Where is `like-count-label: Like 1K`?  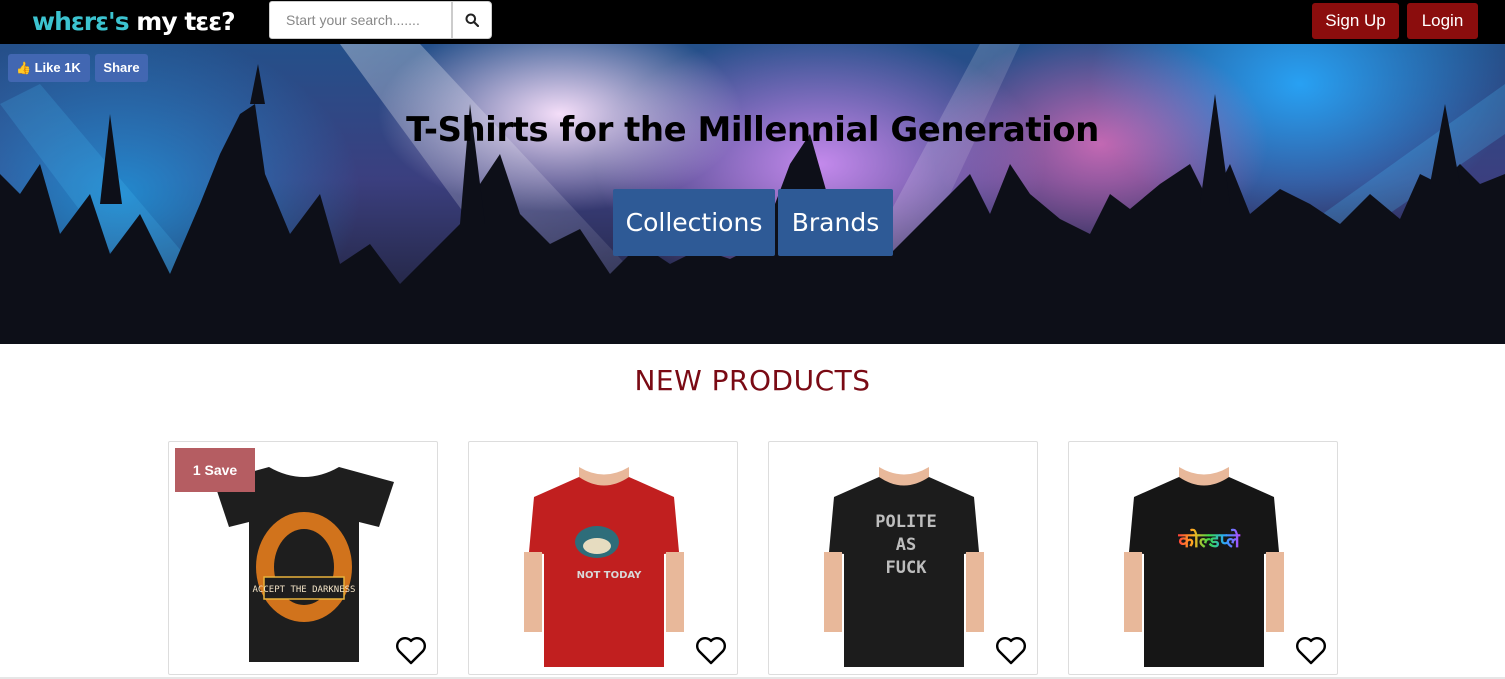
like-count-label: Like 1K is located at coordinates (57, 67).